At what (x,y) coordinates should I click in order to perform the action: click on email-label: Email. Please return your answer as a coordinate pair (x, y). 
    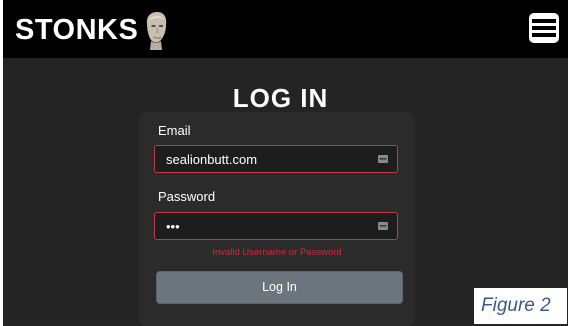
    Looking at the image, I should click on (174, 130).